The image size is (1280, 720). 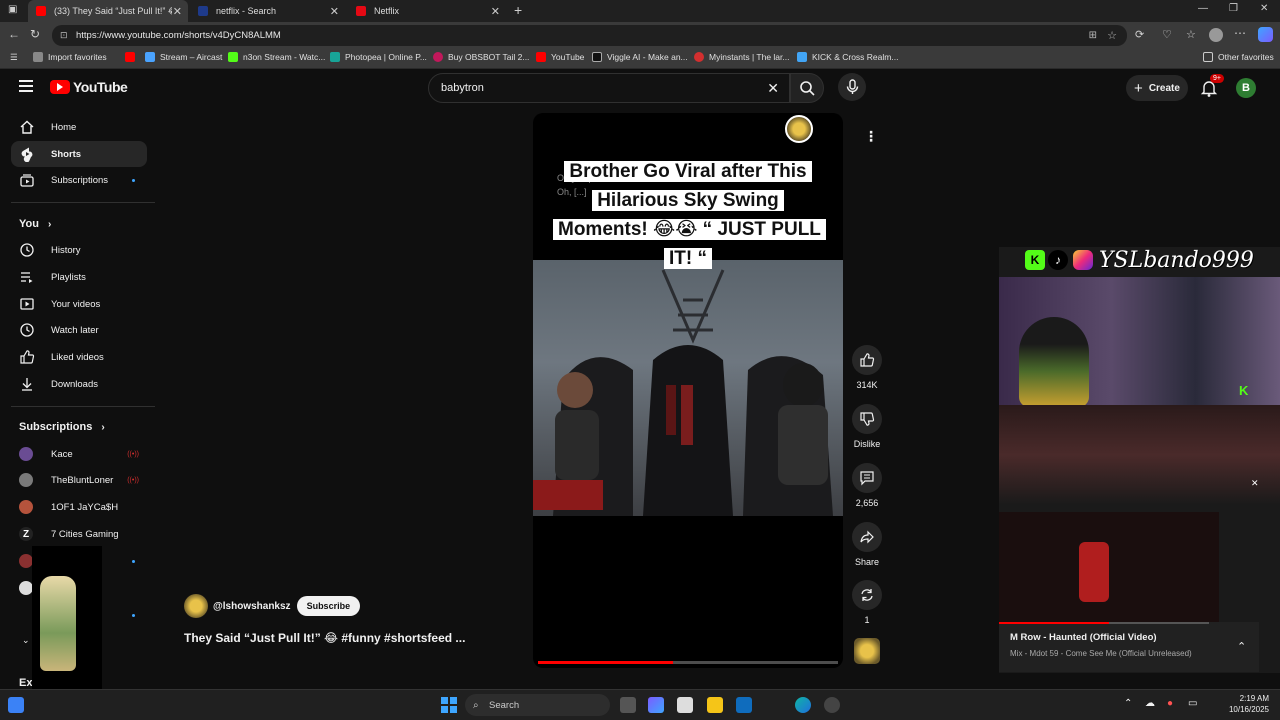 I want to click on copilot-taskbar-icon, so click(x=656, y=705).